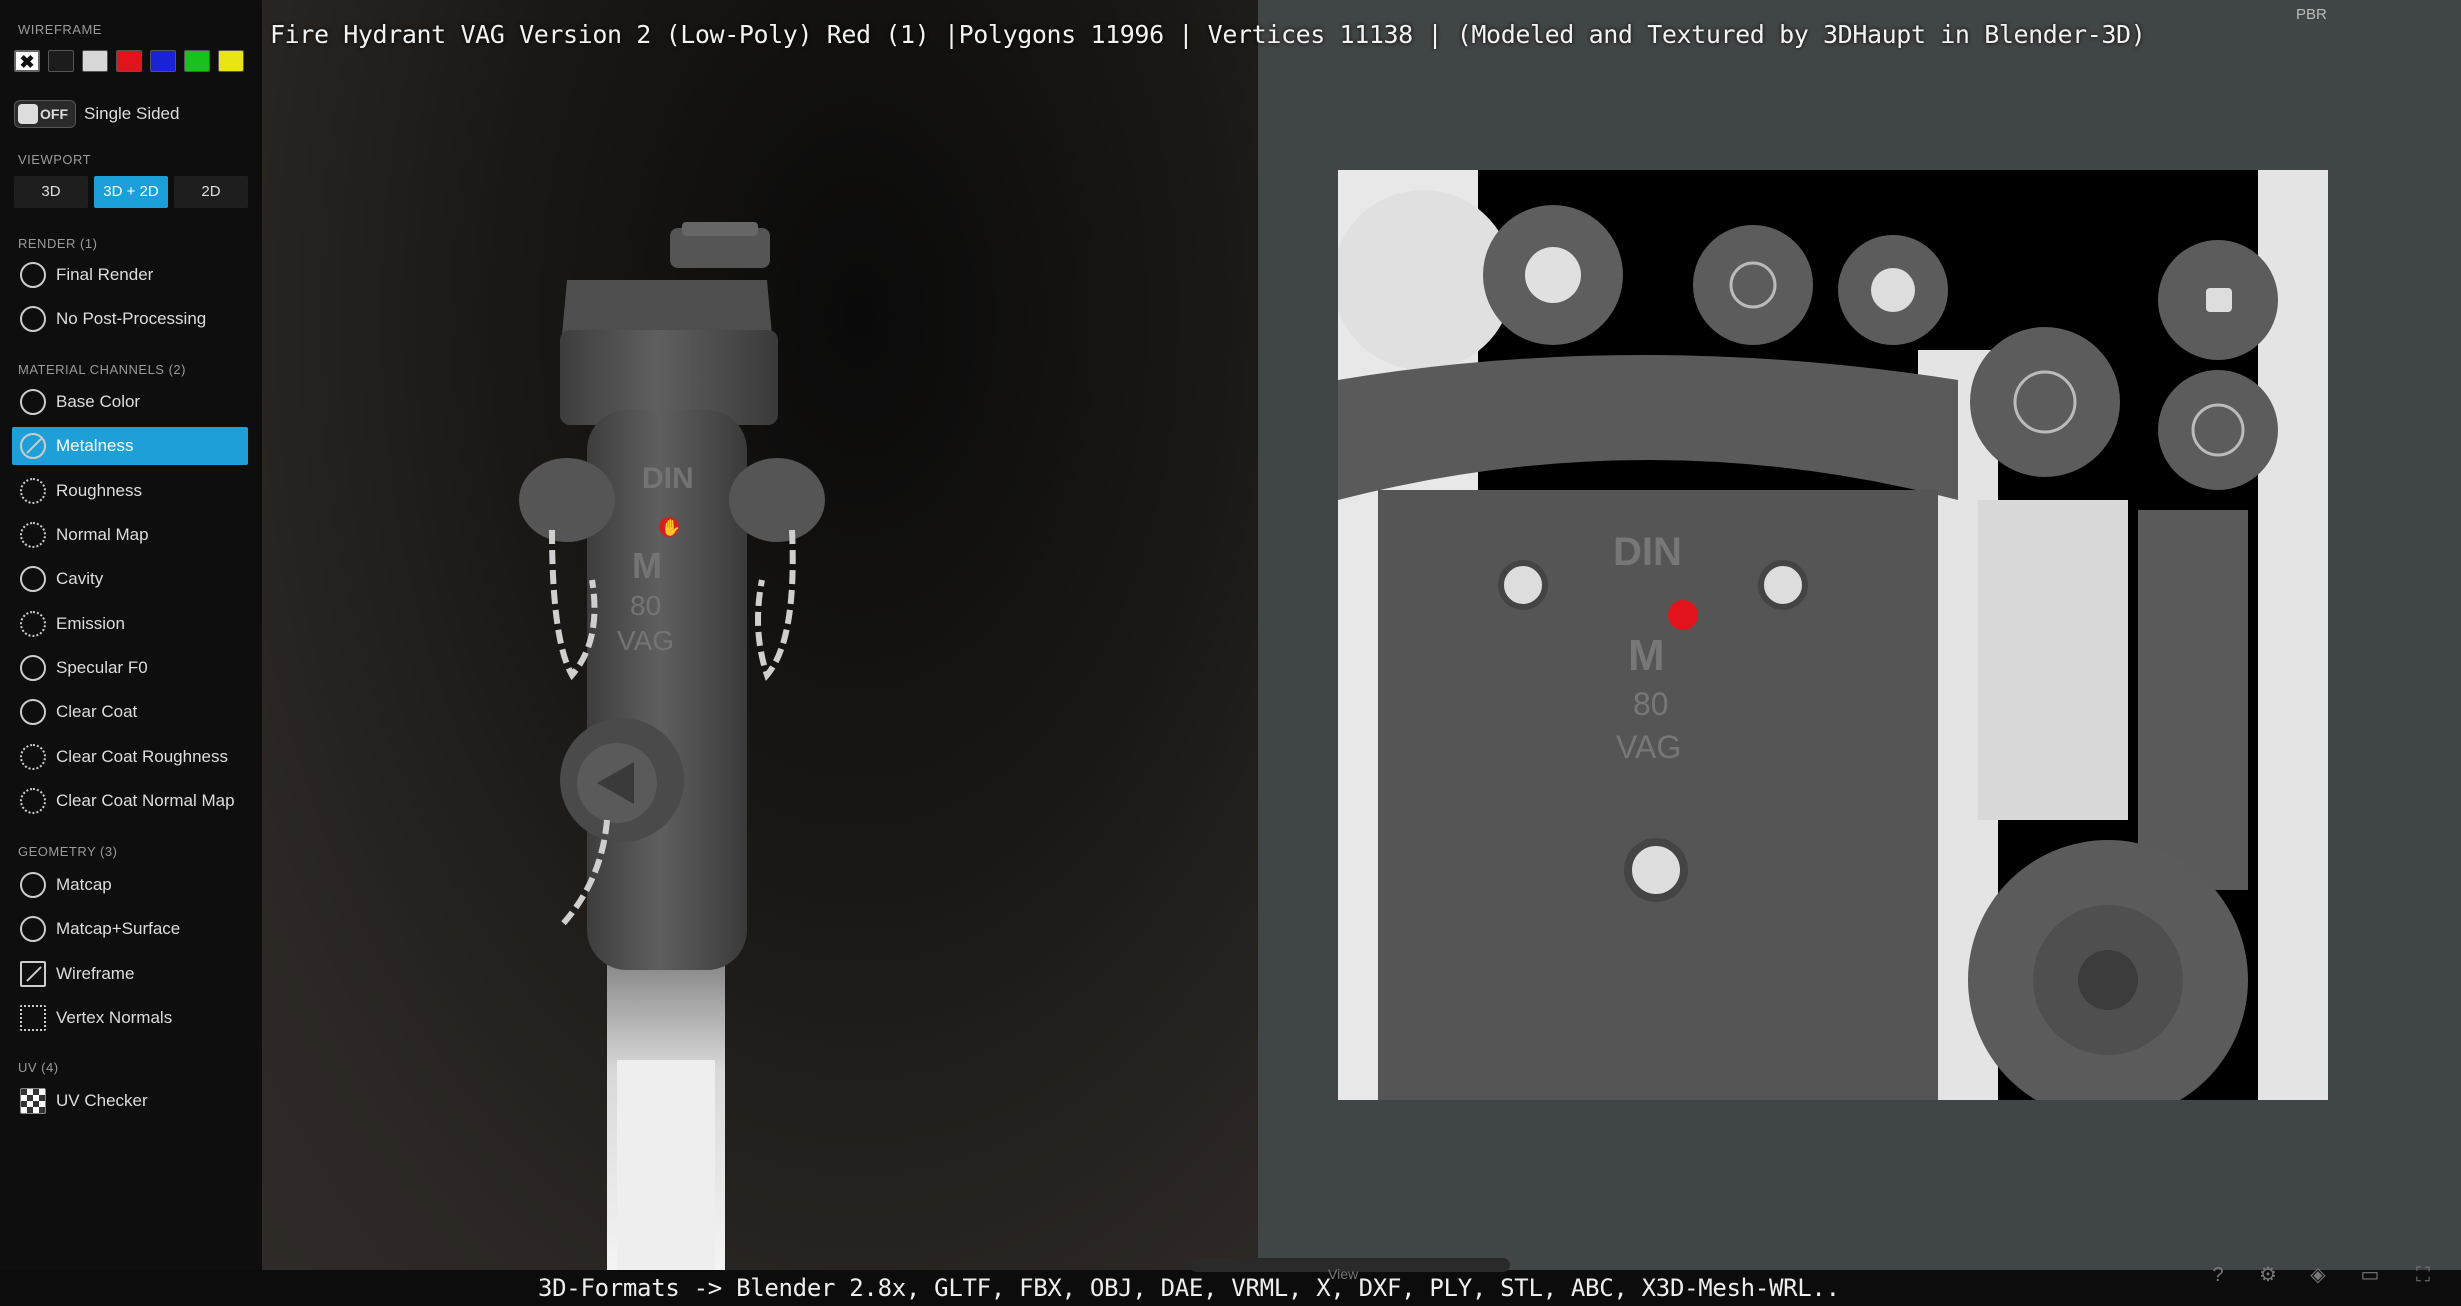 This screenshot has width=2461, height=1306. I want to click on menu-item-label: Base Color, so click(98, 401).